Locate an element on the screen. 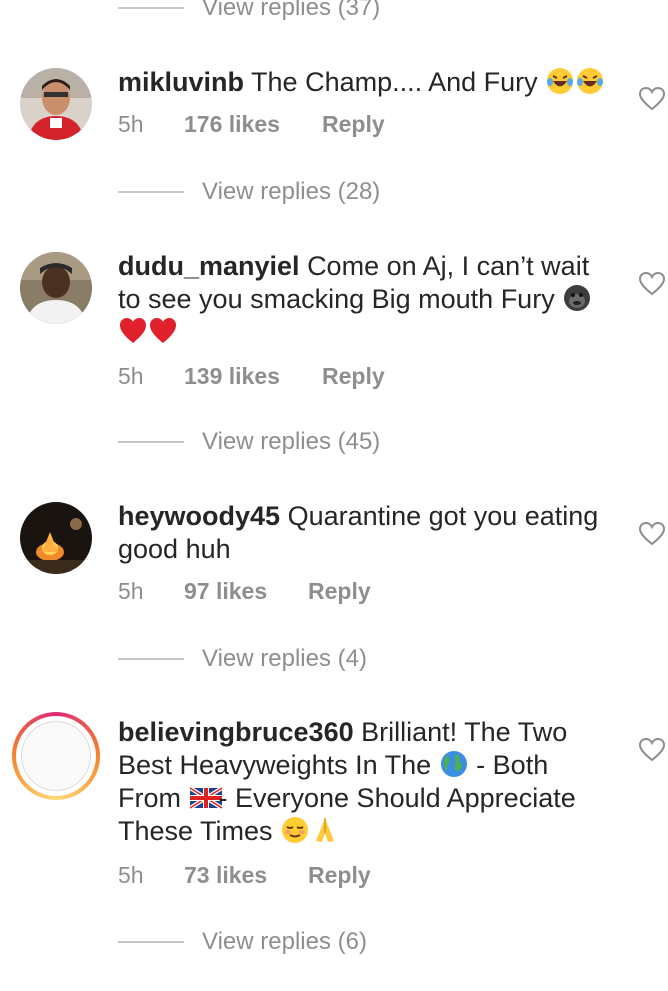 The image size is (668, 991). comment-text: mikluvinb The Champ.... And Fury is located at coordinates (368, 82).